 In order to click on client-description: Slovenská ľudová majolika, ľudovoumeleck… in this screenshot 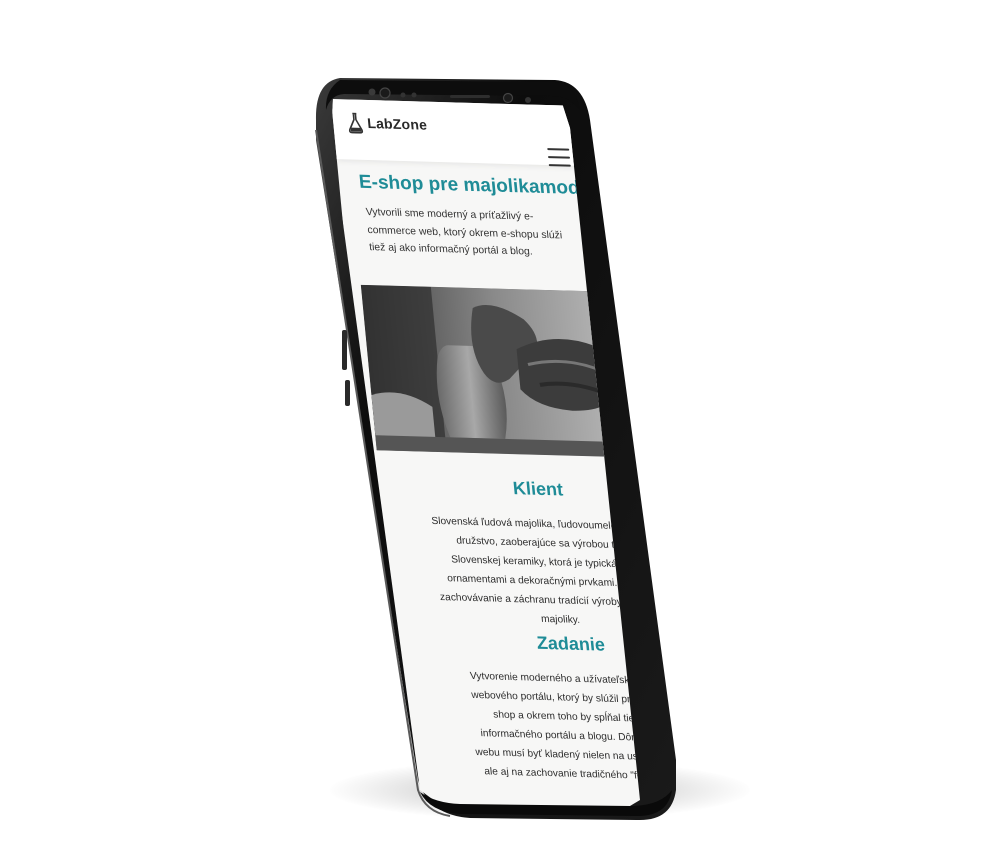, I will do `click(554, 570)`.